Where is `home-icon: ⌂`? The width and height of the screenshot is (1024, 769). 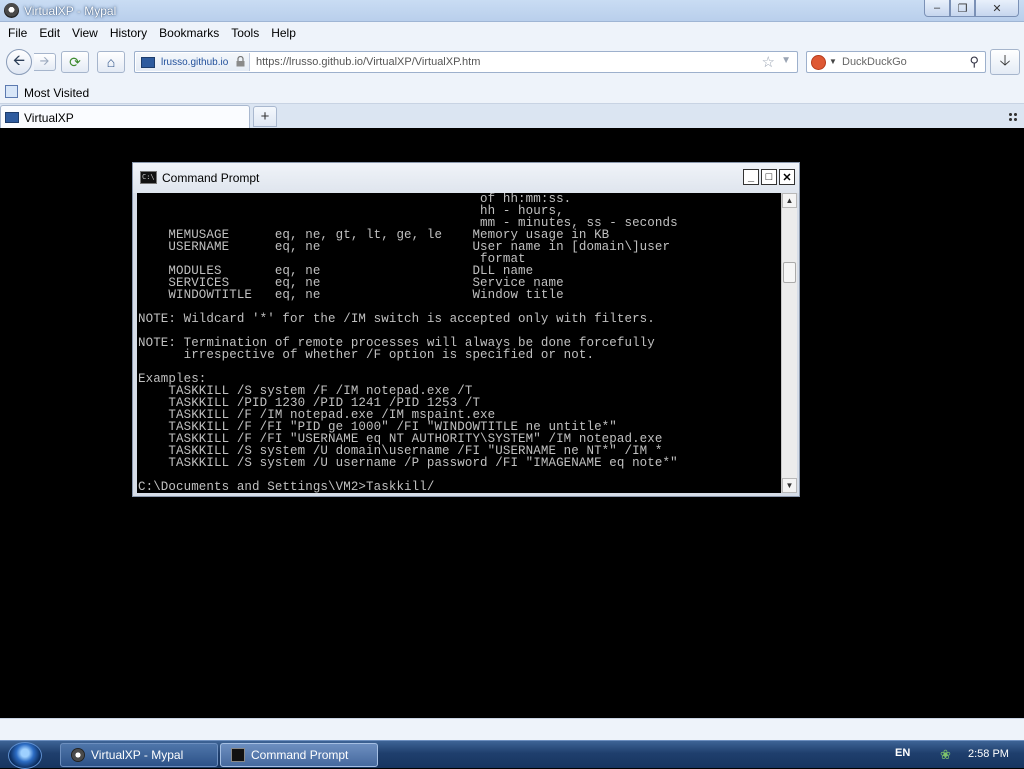
home-icon: ⌂ is located at coordinates (111, 62).